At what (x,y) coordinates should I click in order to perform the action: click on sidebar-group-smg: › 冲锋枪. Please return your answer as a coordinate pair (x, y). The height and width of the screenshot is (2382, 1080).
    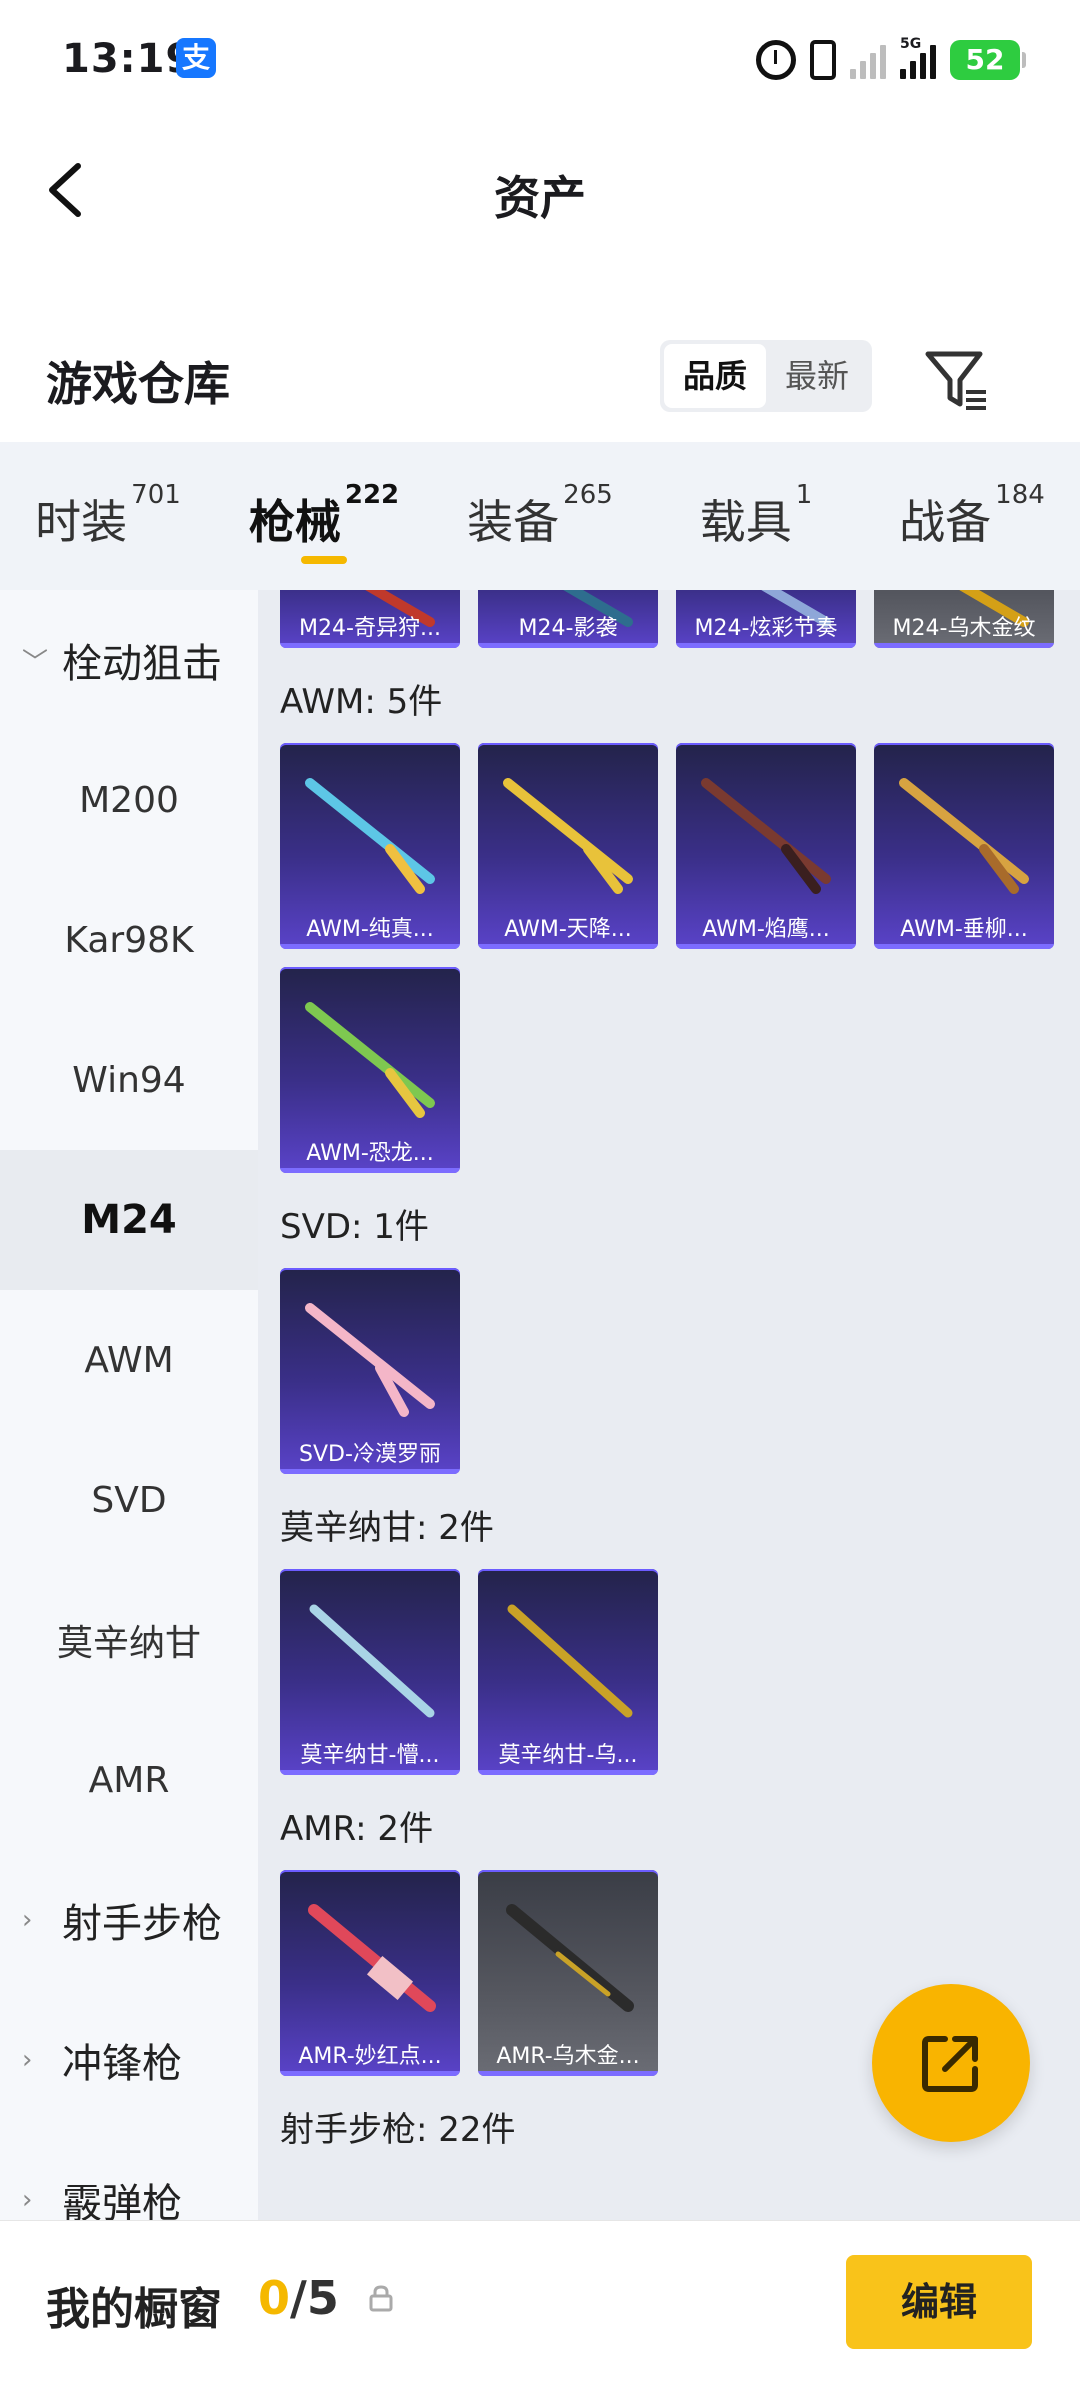
    Looking at the image, I should click on (129, 2060).